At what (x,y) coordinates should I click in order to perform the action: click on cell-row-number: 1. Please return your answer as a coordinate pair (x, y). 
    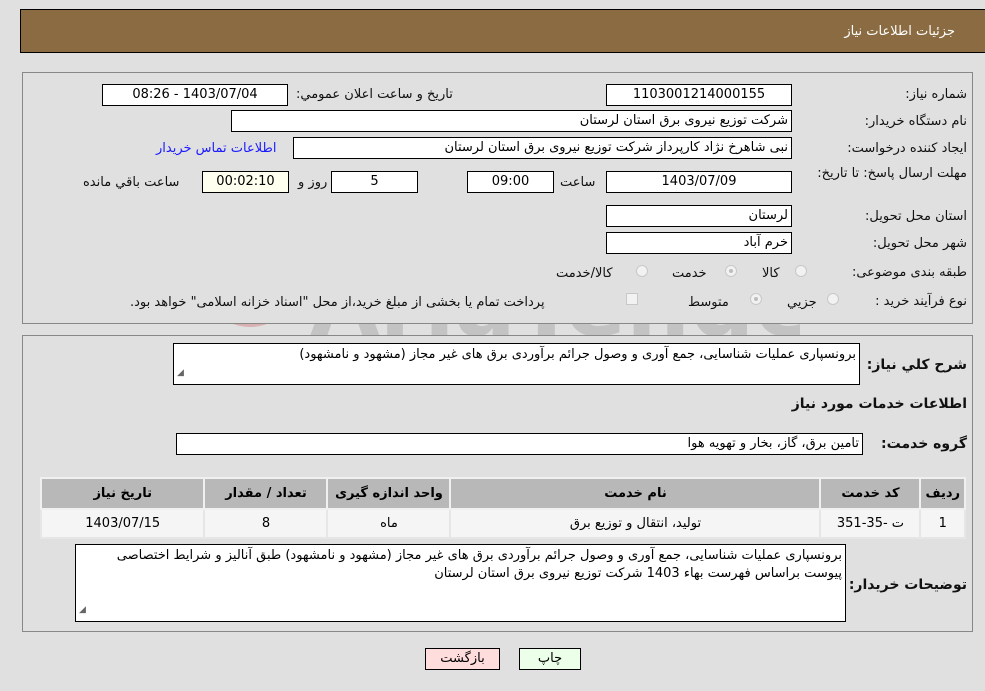
    Looking at the image, I should click on (942, 523).